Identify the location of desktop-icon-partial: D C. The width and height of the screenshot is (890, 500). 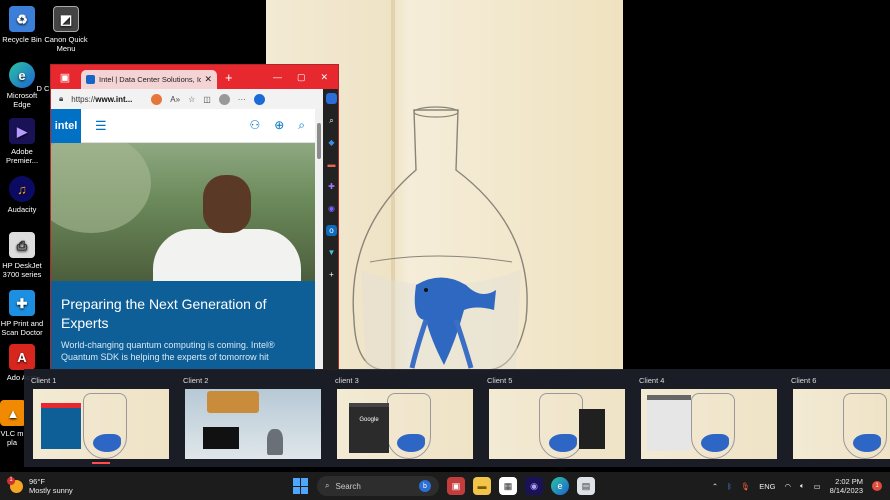
(43, 88).